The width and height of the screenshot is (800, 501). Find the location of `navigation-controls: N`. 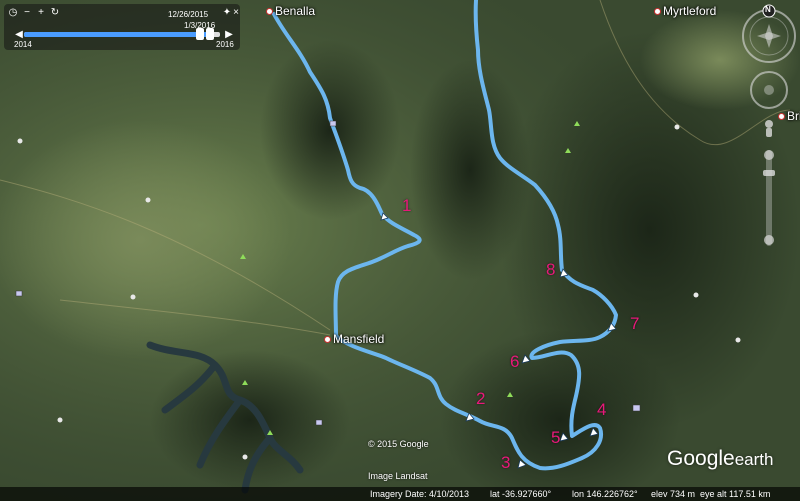

navigation-controls: N is located at coordinates (769, 130).